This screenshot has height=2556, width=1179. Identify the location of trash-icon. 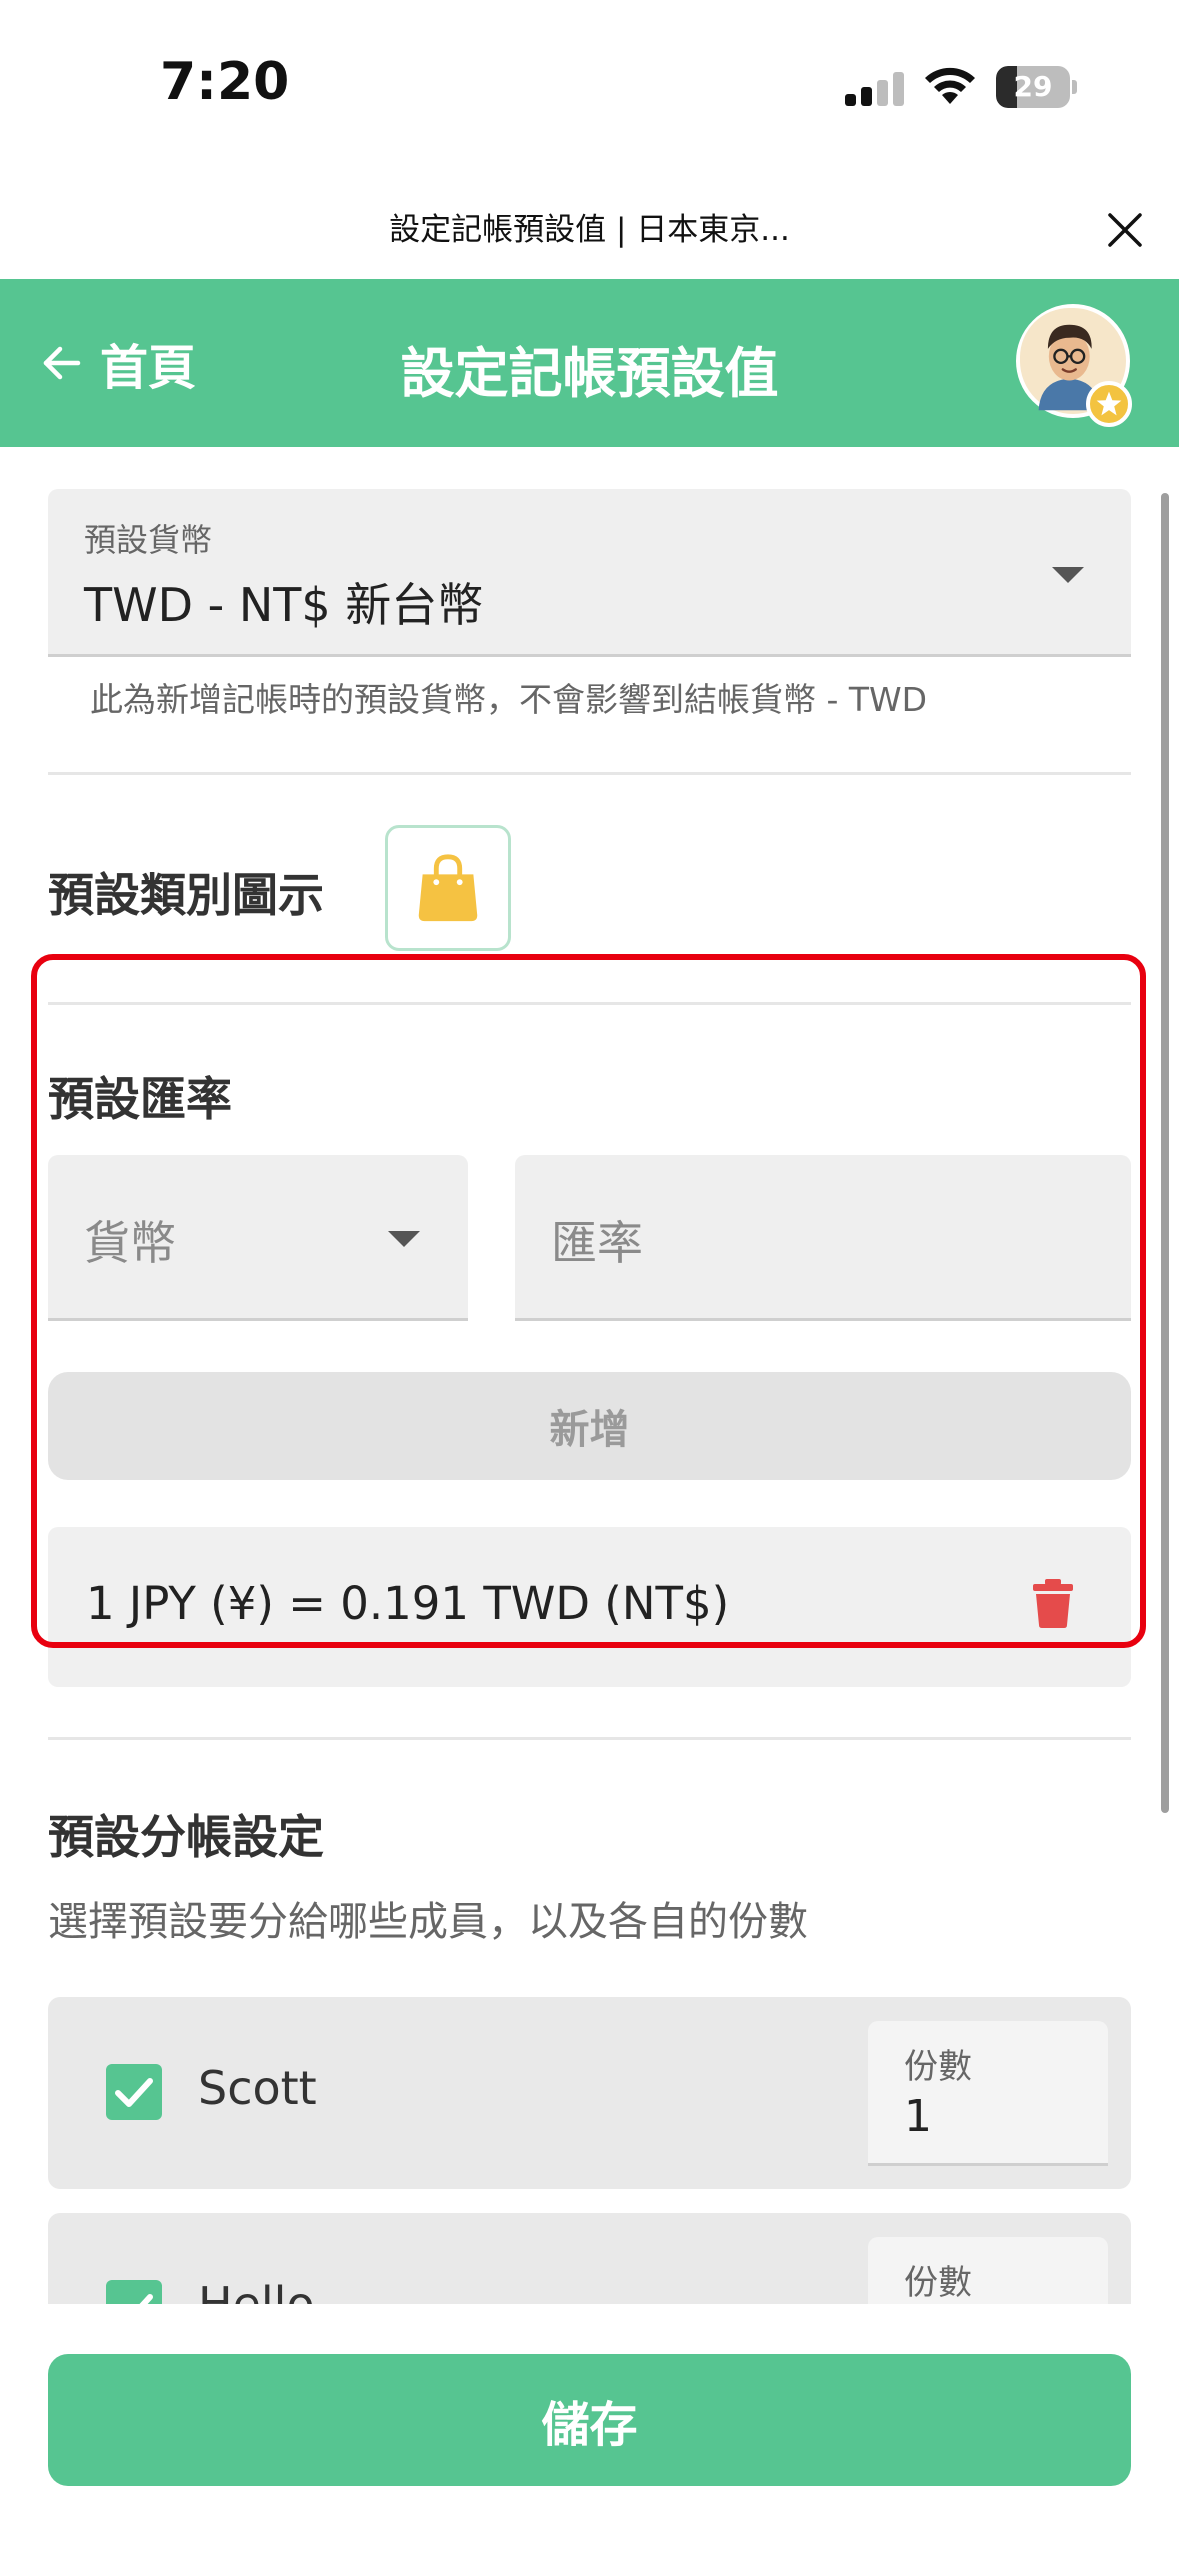
(1053, 1603).